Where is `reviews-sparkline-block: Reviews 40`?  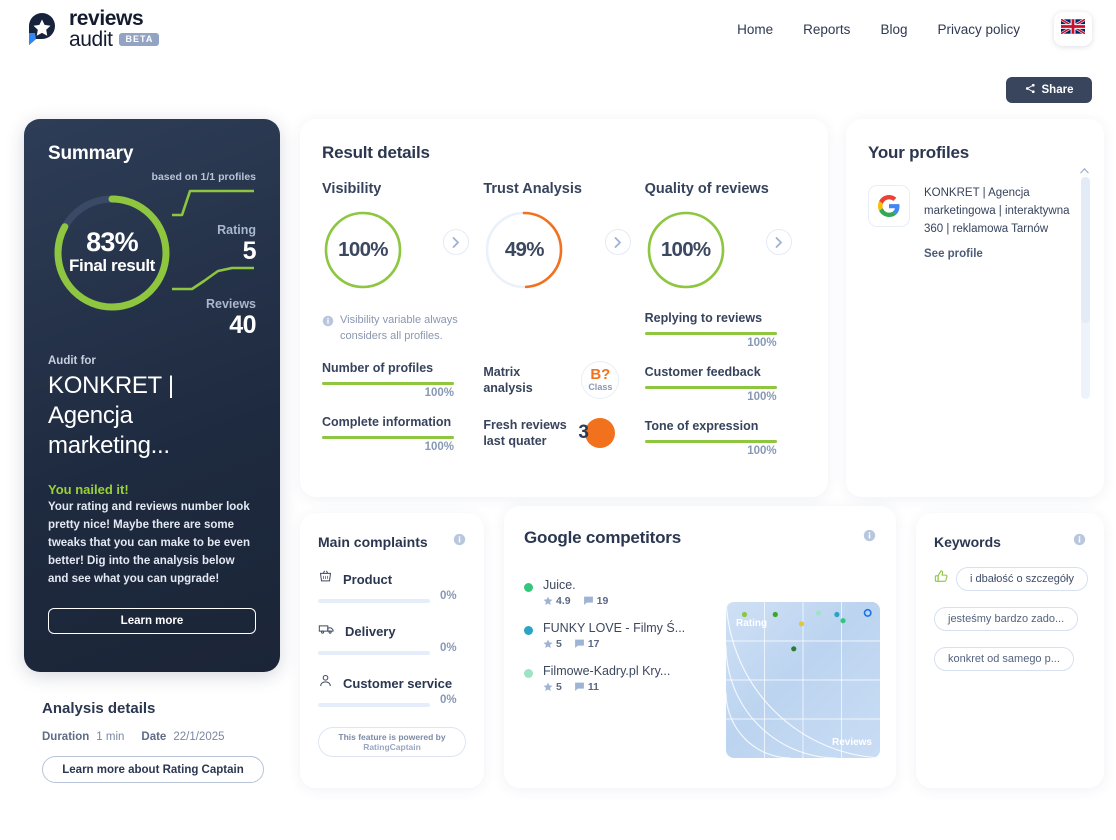 reviews-sparkline-block: Reviews 40 is located at coordinates (213, 301).